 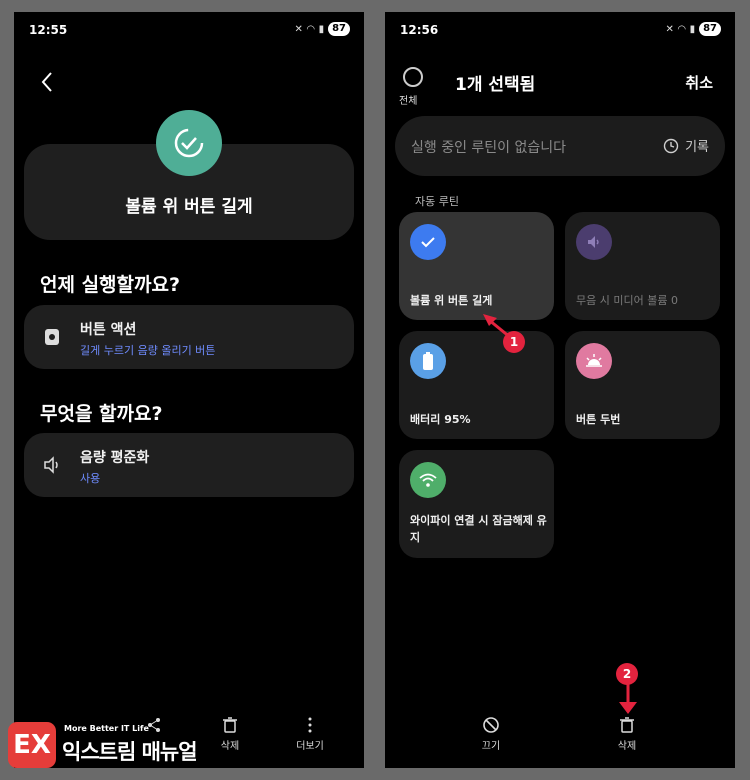 What do you see at coordinates (440, 419) in the screenshot?
I see `tile-label: 배터리 95%` at bounding box center [440, 419].